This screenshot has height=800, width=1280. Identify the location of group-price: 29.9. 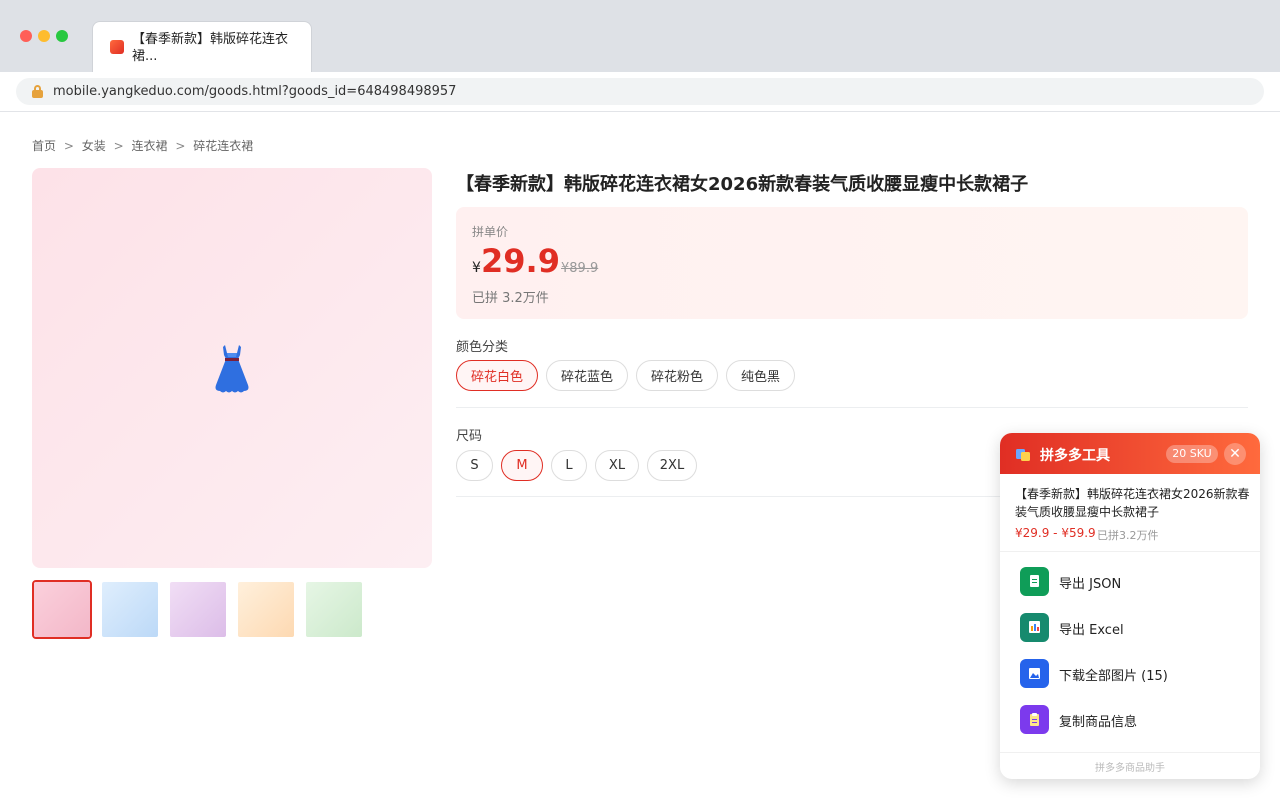
(520, 261).